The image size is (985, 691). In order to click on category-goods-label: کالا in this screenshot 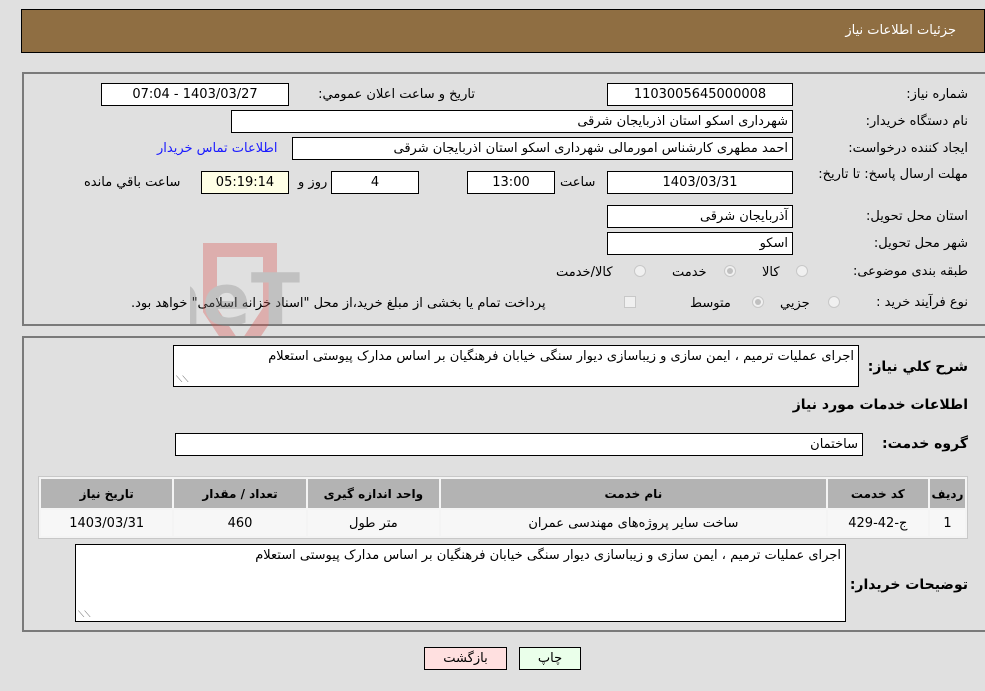, I will do `click(771, 272)`.